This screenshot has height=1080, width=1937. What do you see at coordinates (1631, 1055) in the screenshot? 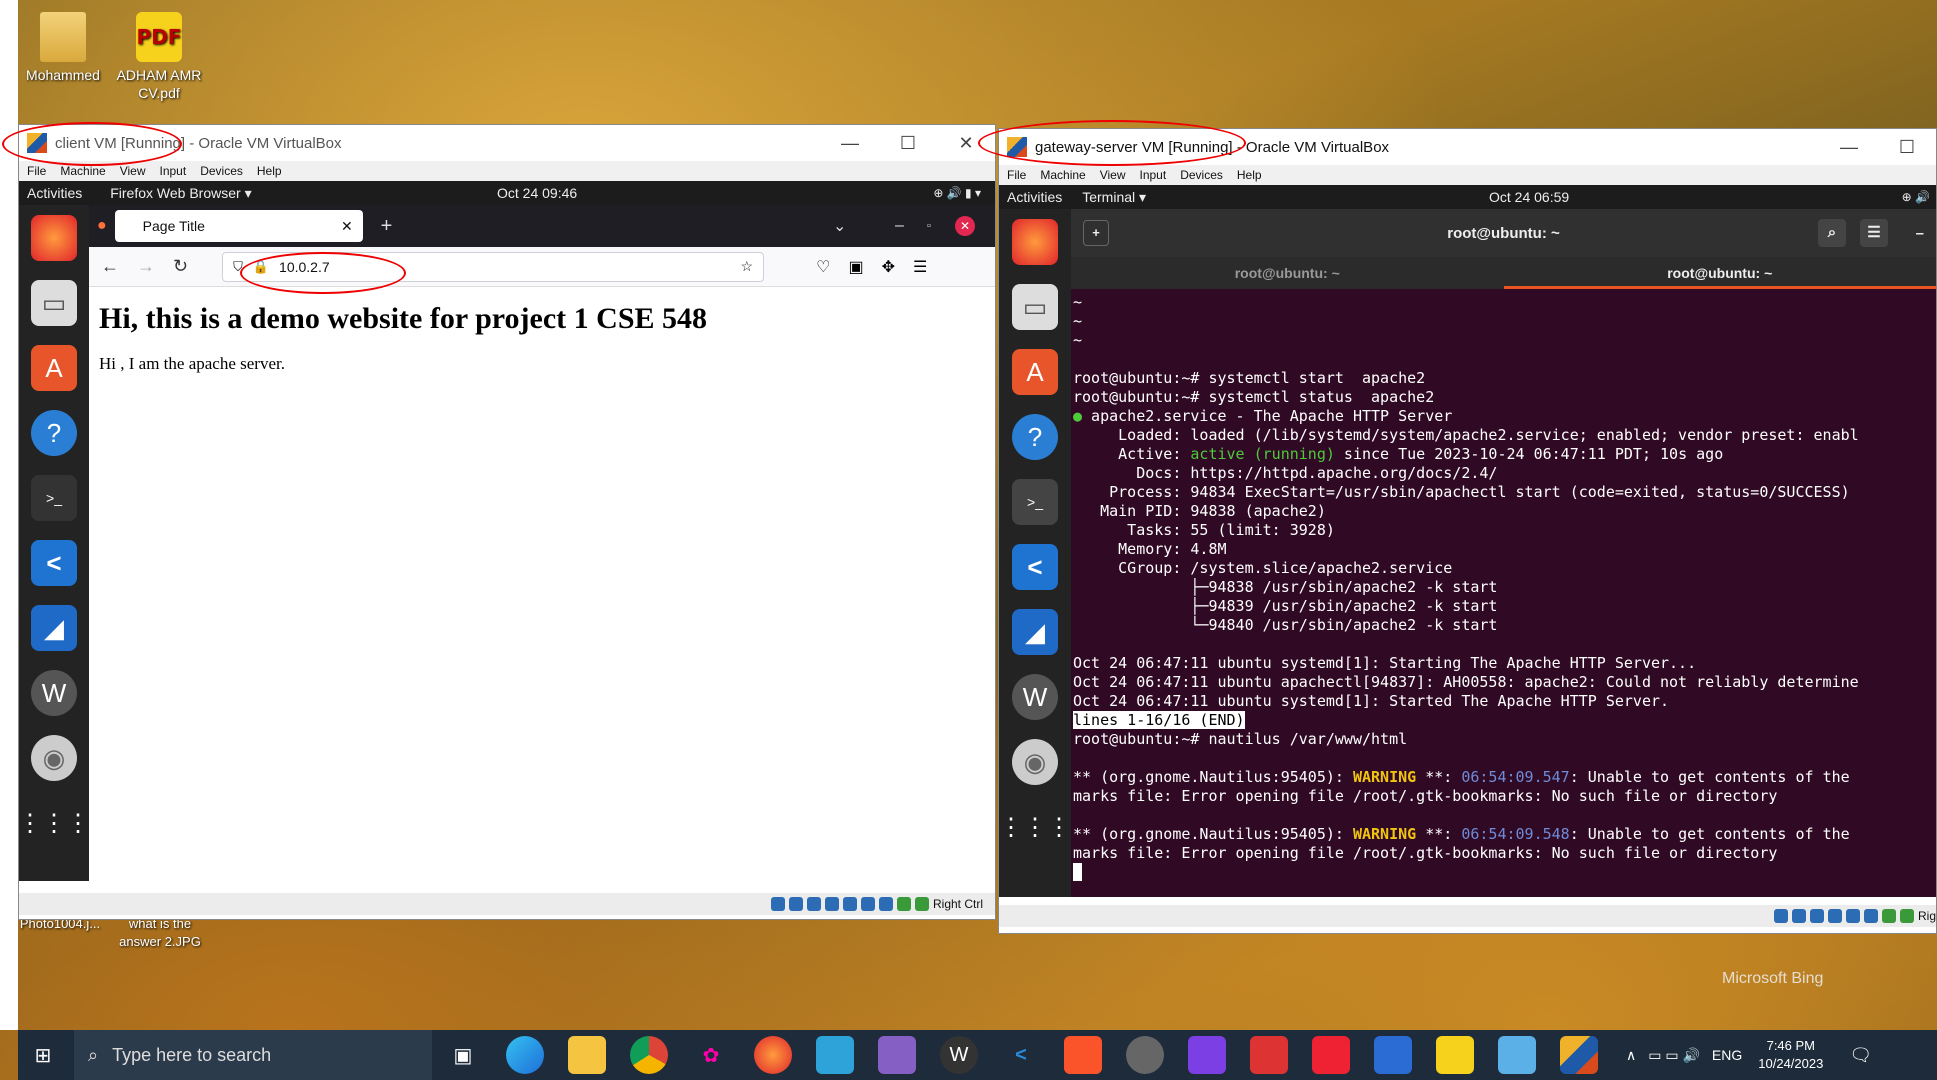
I see `tray-overflow-icon: ∧` at bounding box center [1631, 1055].